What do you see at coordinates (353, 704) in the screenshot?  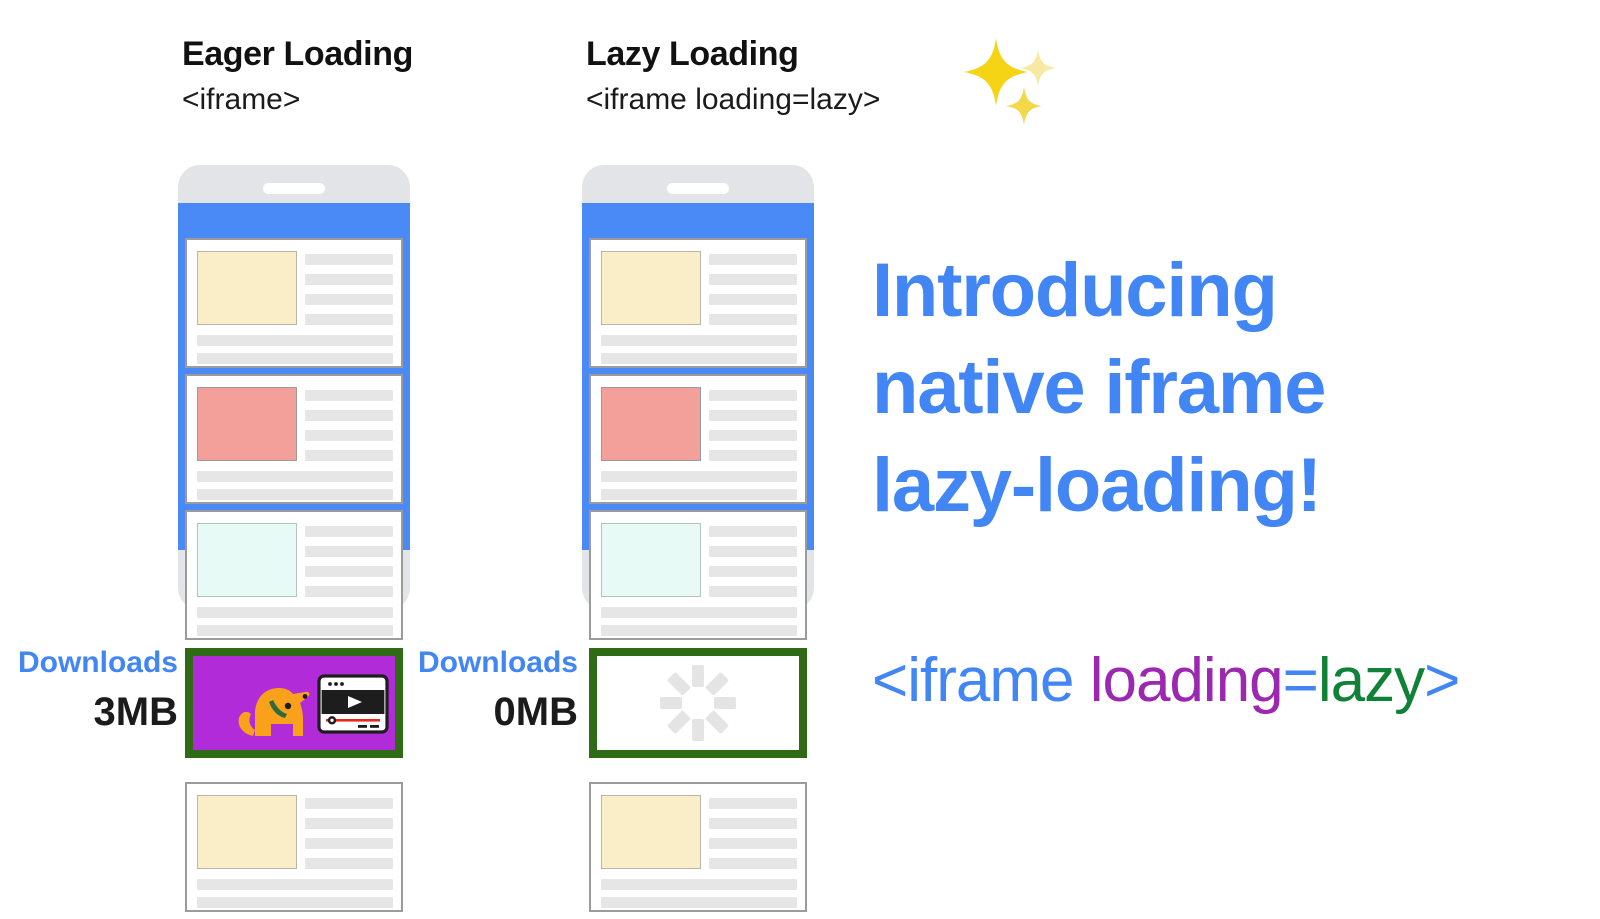 I see `video-player-icon` at bounding box center [353, 704].